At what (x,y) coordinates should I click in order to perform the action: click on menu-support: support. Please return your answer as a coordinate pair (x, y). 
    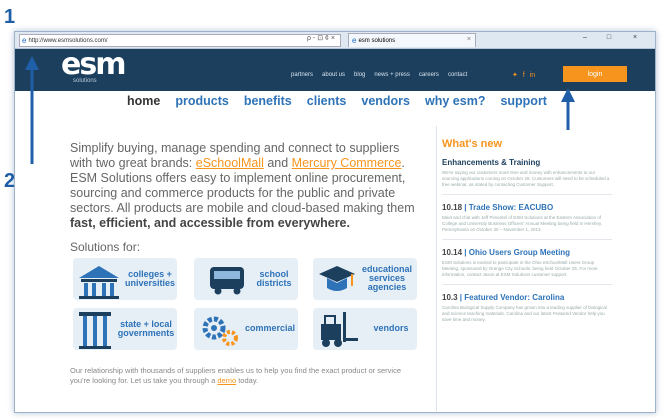
    Looking at the image, I should click on (523, 101).